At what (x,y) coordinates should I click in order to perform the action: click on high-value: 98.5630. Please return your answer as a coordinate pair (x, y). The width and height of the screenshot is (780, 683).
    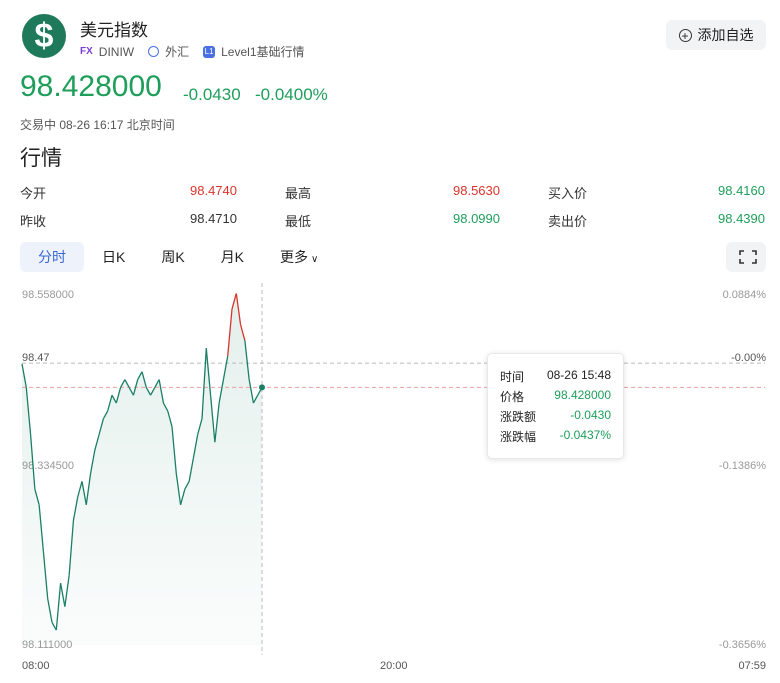
    Looking at the image, I should click on (476, 190).